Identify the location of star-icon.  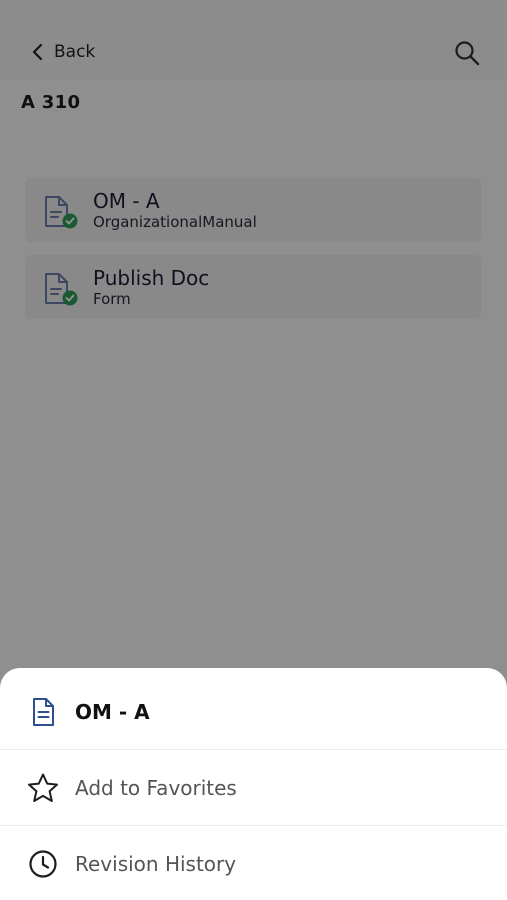
(43, 787).